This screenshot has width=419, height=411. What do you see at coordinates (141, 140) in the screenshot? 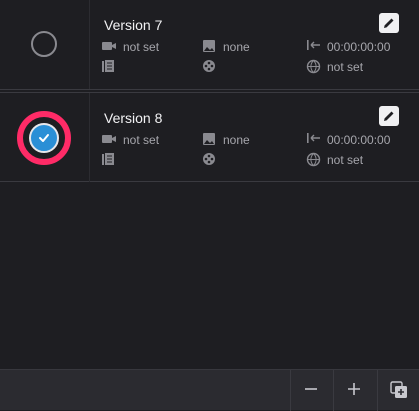
I see `version-8-video: not set` at bounding box center [141, 140].